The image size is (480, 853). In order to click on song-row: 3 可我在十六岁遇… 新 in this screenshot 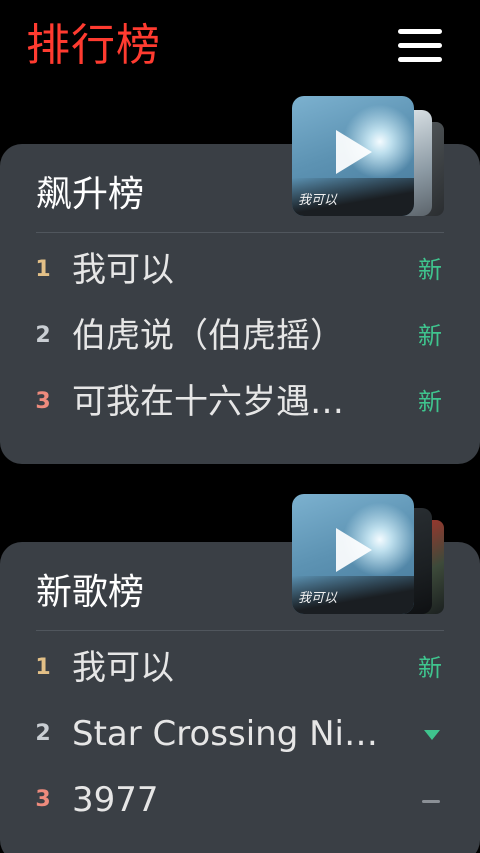, I will do `click(240, 402)`.